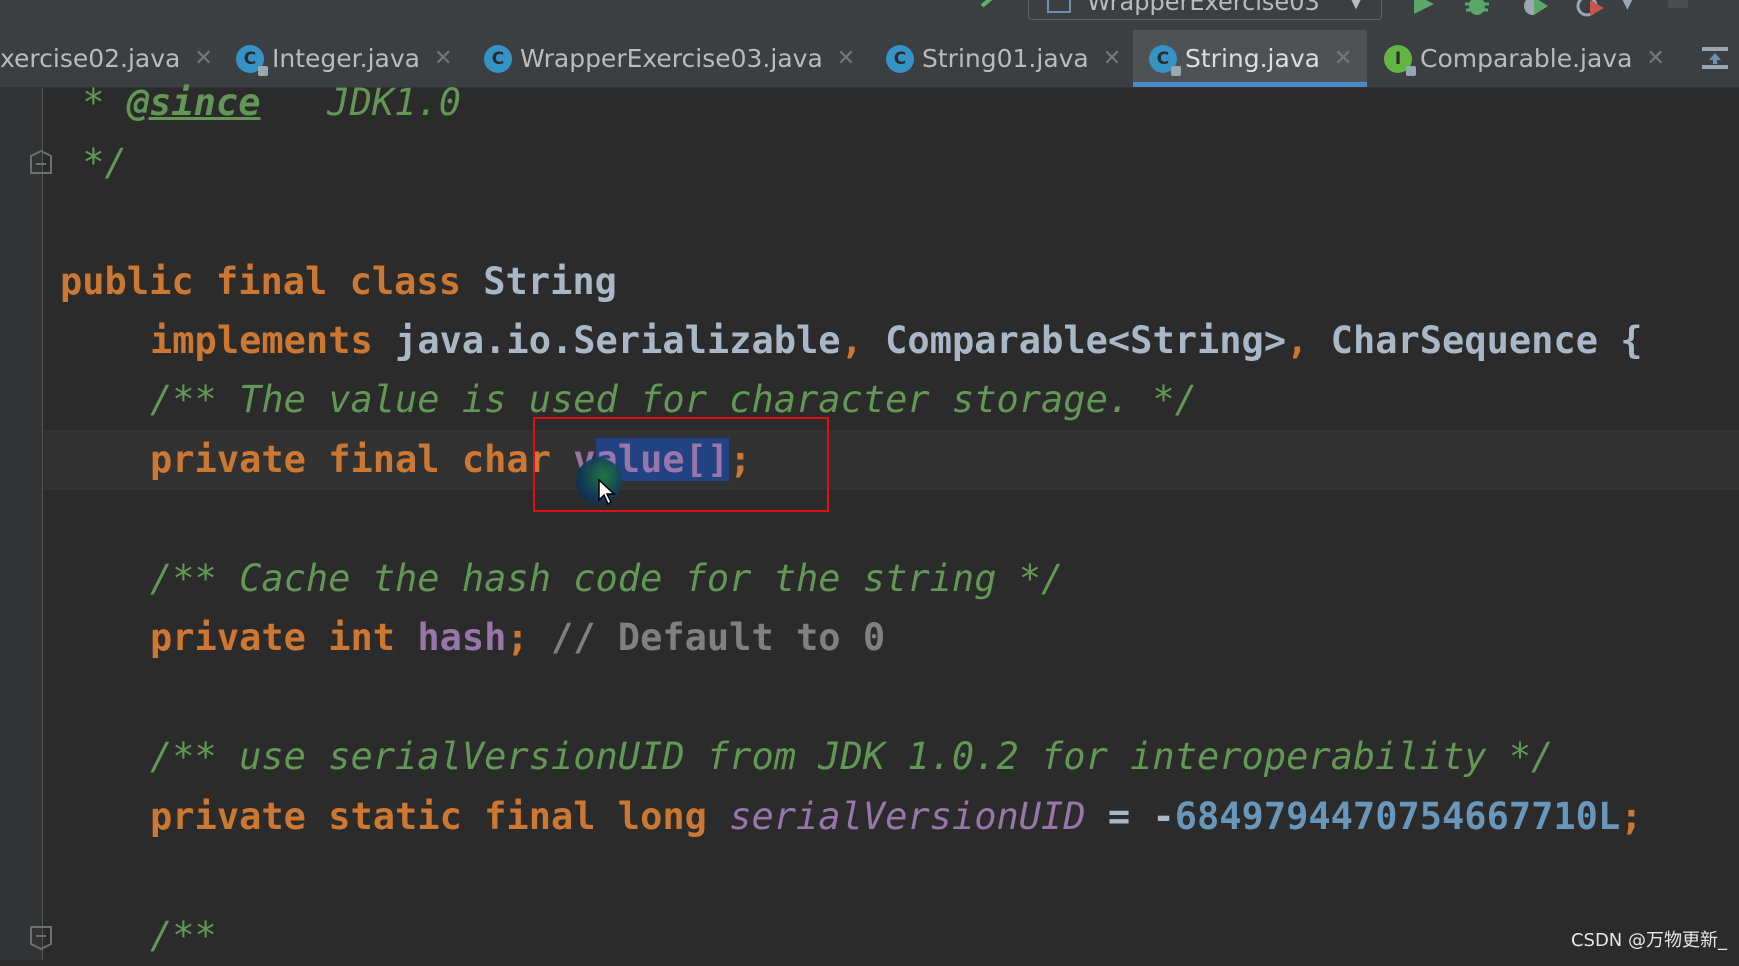 Image resolution: width=1739 pixels, height=966 pixels. Describe the element at coordinates (42, 524) in the screenshot. I see `gutter-divider` at that location.